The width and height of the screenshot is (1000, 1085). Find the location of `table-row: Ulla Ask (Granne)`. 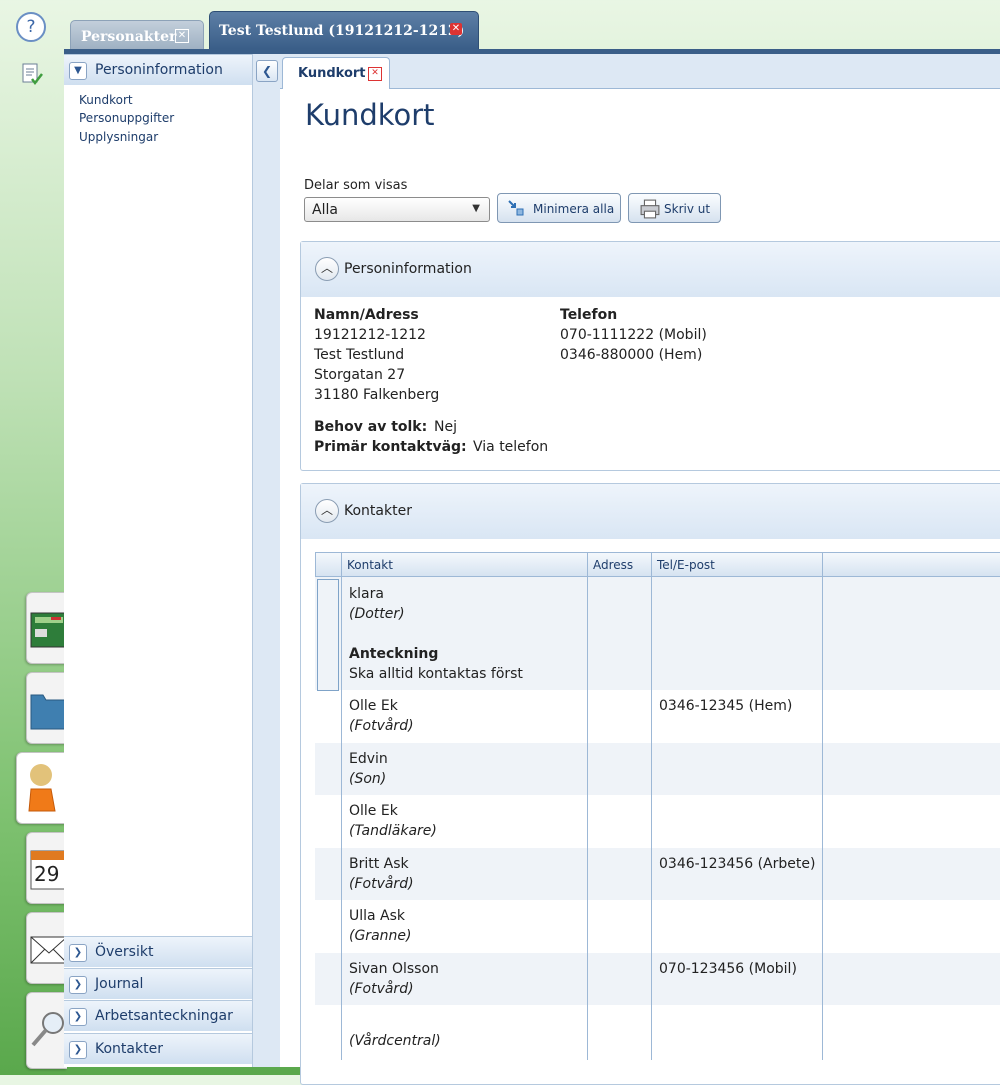

table-row: Ulla Ask (Granne) is located at coordinates (657, 926).